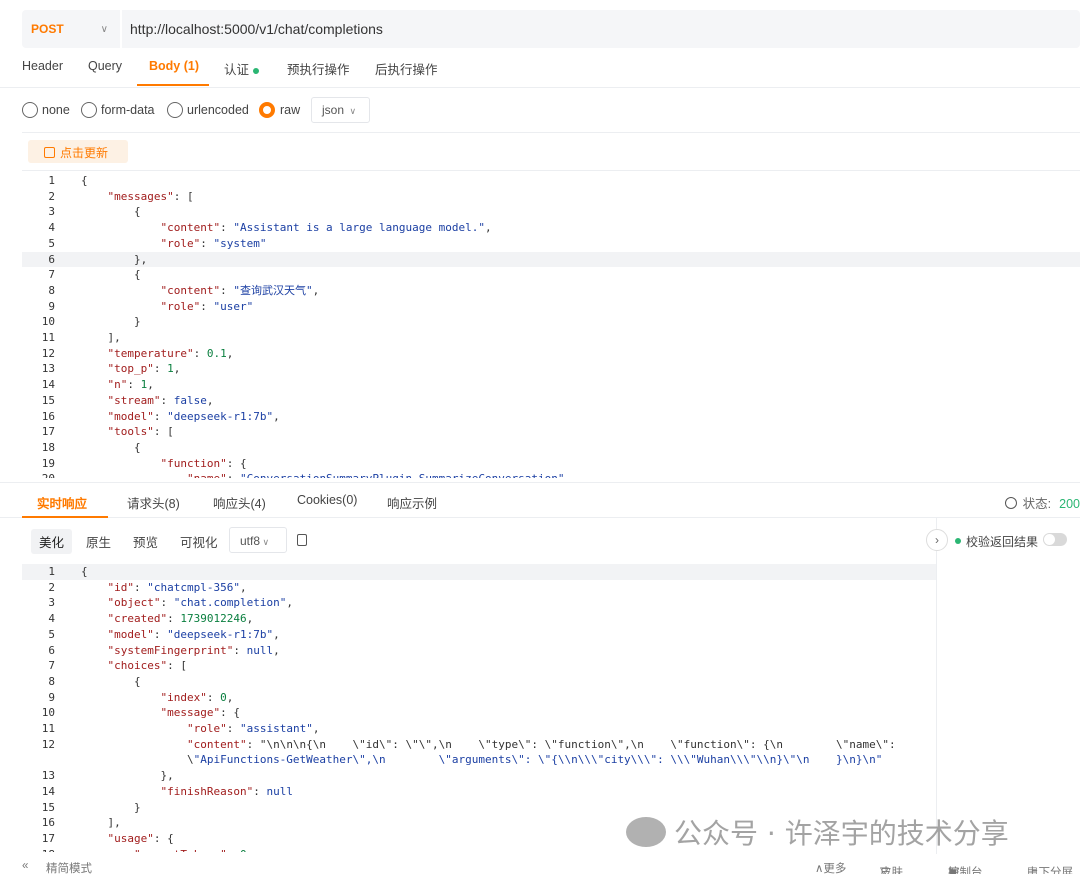 The image size is (1080, 874). Describe the element at coordinates (1055, 539) in the screenshot. I see `validate-toggle` at that location.